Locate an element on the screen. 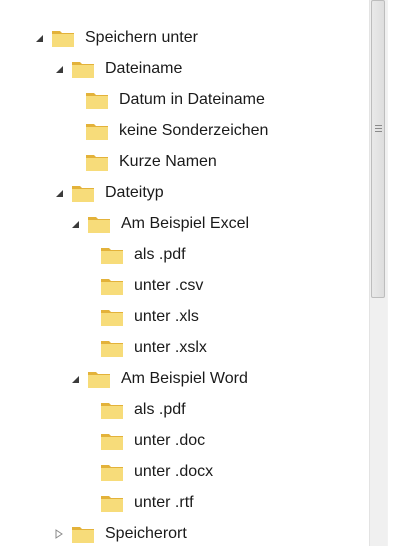  adjacent-pane-edge is located at coordinates (396, 273).